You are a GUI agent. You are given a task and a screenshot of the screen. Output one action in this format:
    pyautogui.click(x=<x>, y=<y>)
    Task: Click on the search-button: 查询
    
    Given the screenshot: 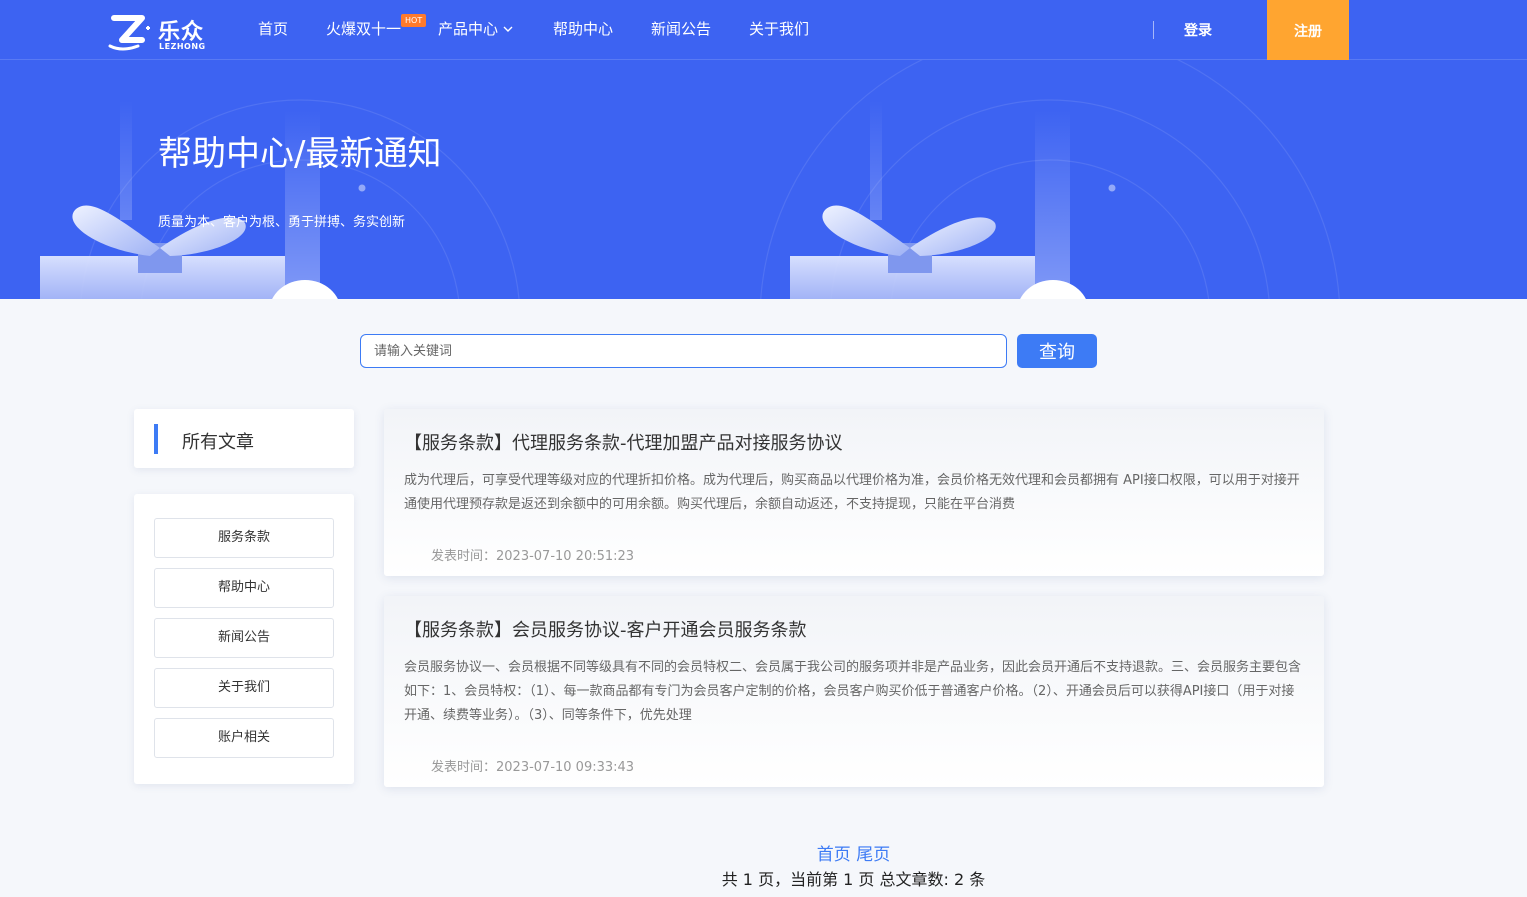 What is the action you would take?
    pyautogui.click(x=1057, y=351)
    